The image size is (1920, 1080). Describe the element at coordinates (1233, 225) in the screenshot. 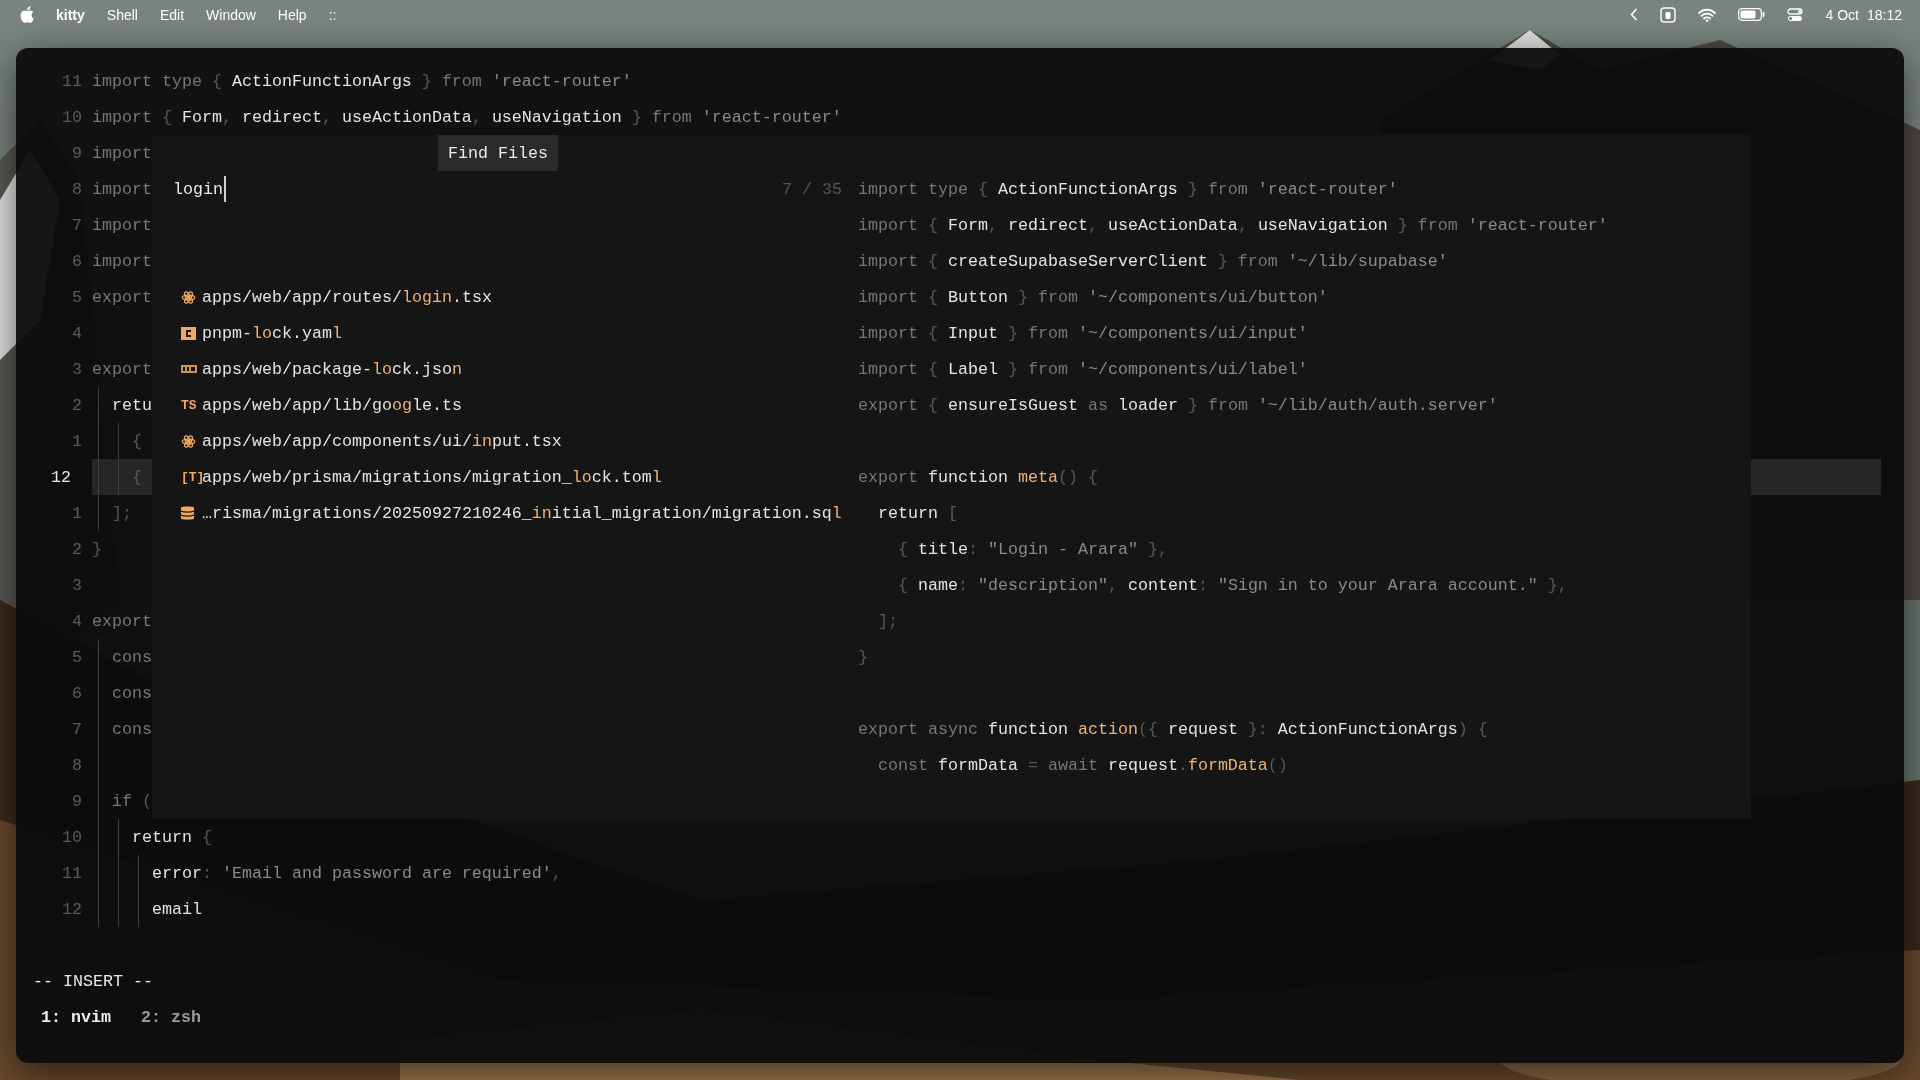

I see `preview-line: import { Form, redirect, useActionData, useNavigation } from 'react-router'` at that location.